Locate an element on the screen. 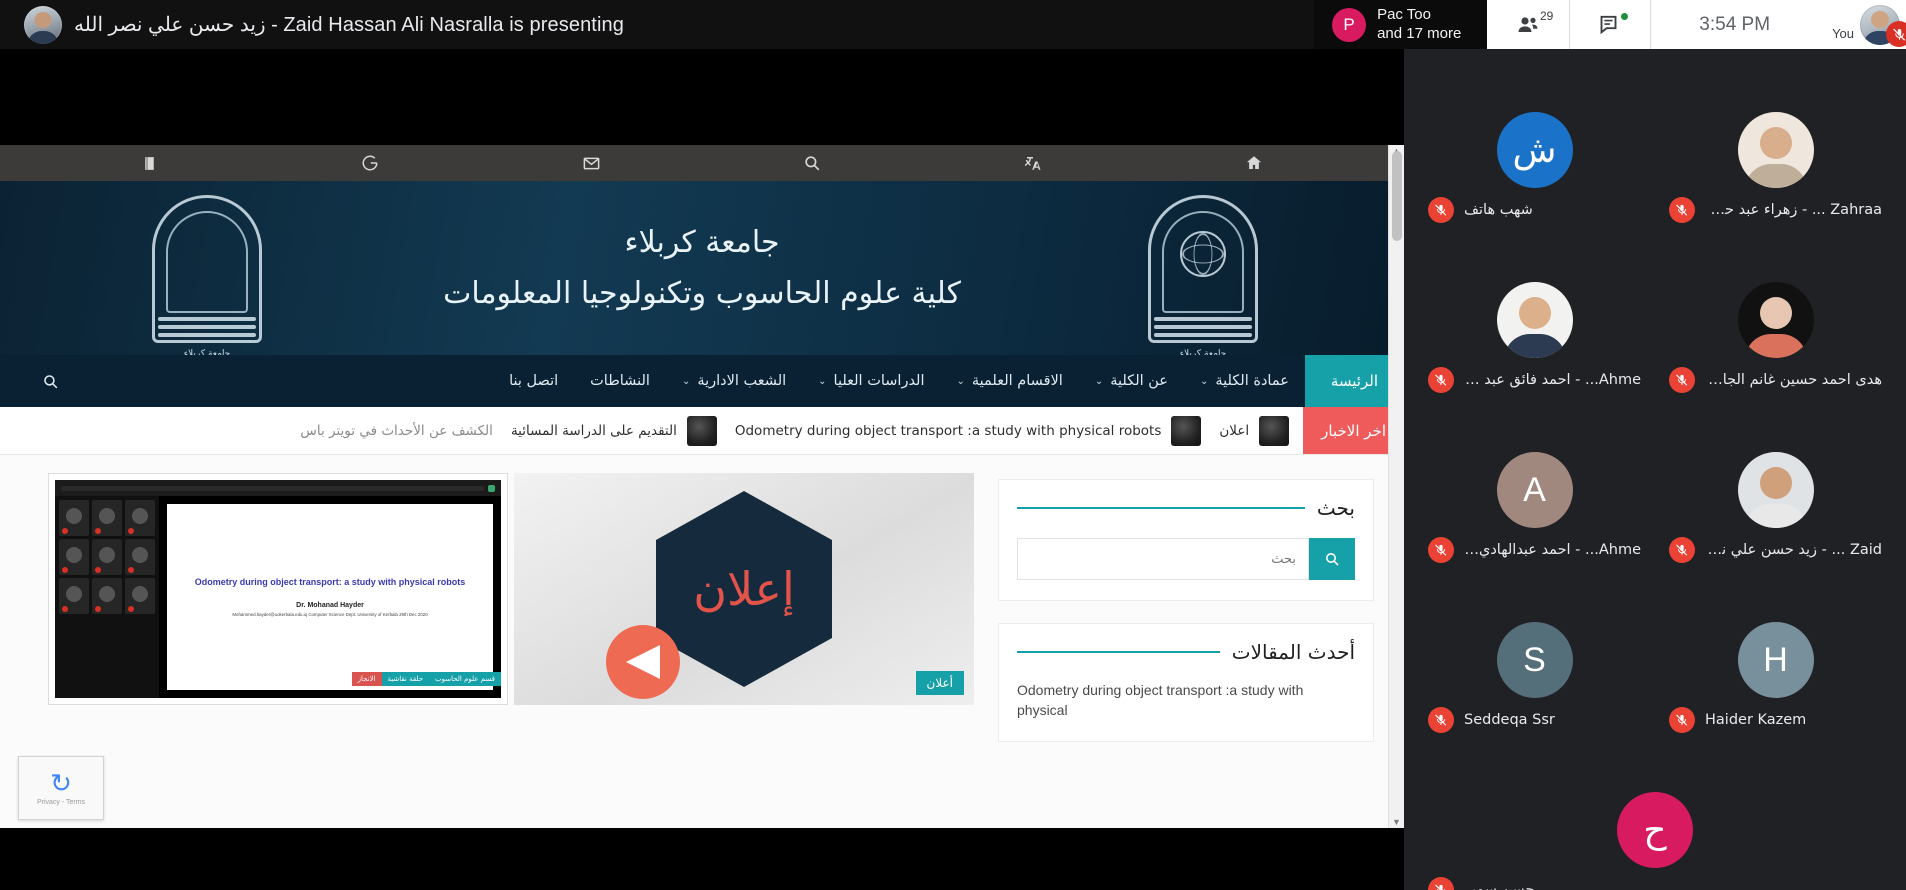 The width and height of the screenshot is (1906, 890). nav-item-departments: الاقسام العلمية ⌄ is located at coordinates (1010, 381).